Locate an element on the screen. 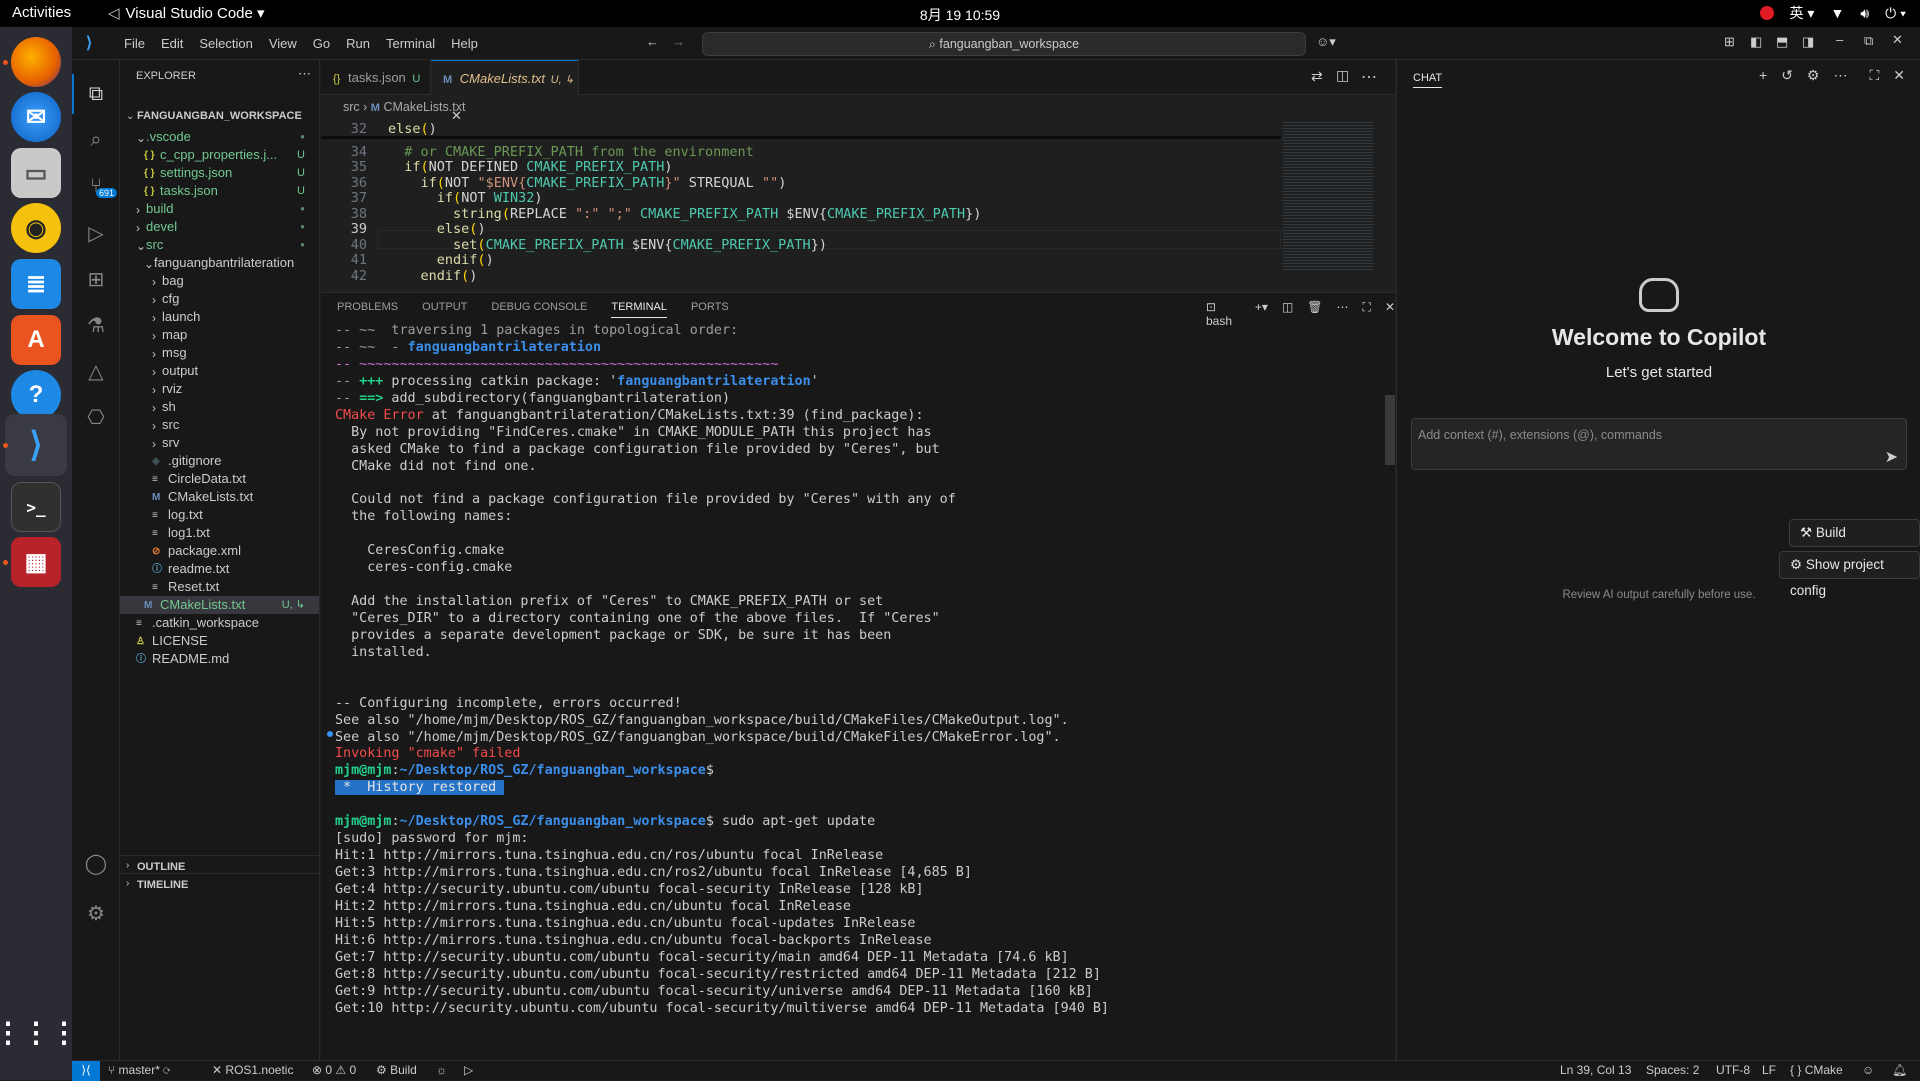 This screenshot has width=1920, height=1081. notifications-bell-icon: 🔔︎ is located at coordinates (1899, 1070).